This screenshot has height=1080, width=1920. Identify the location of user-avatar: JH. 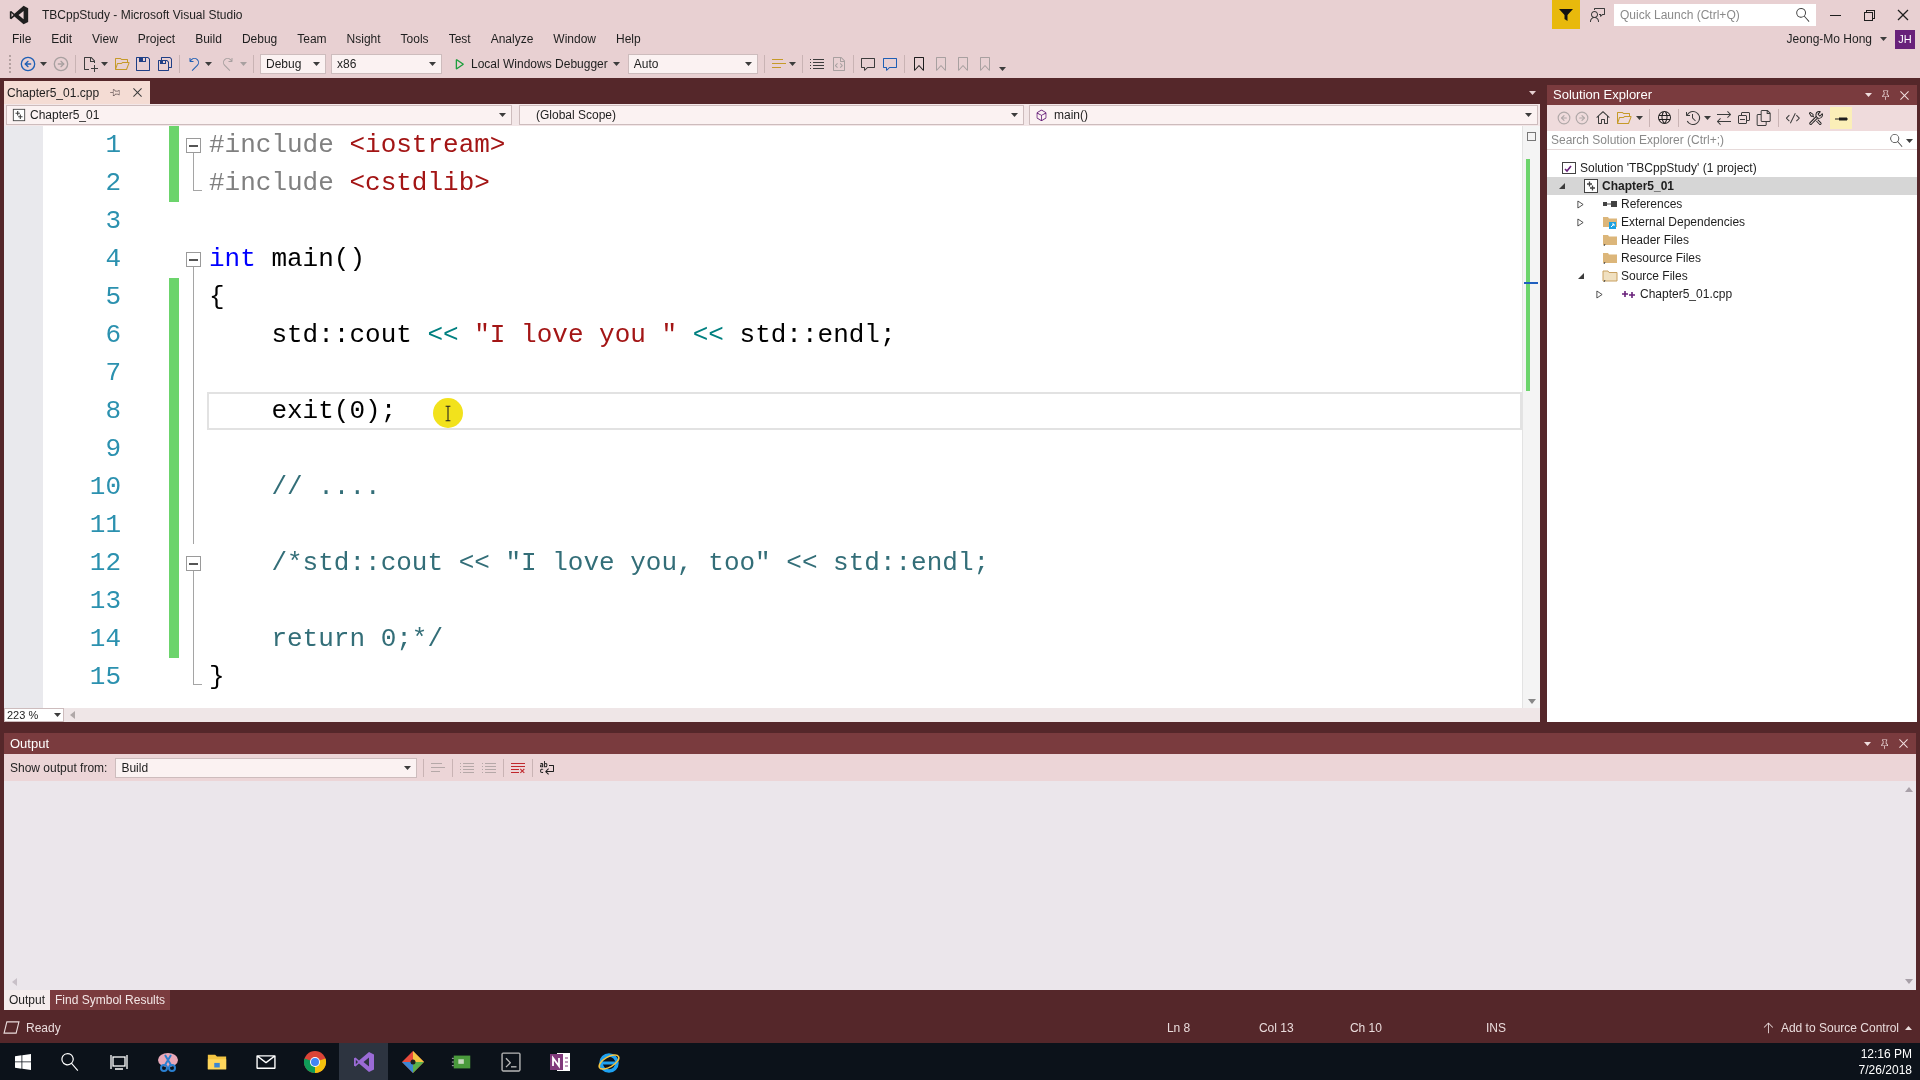
(1905, 39).